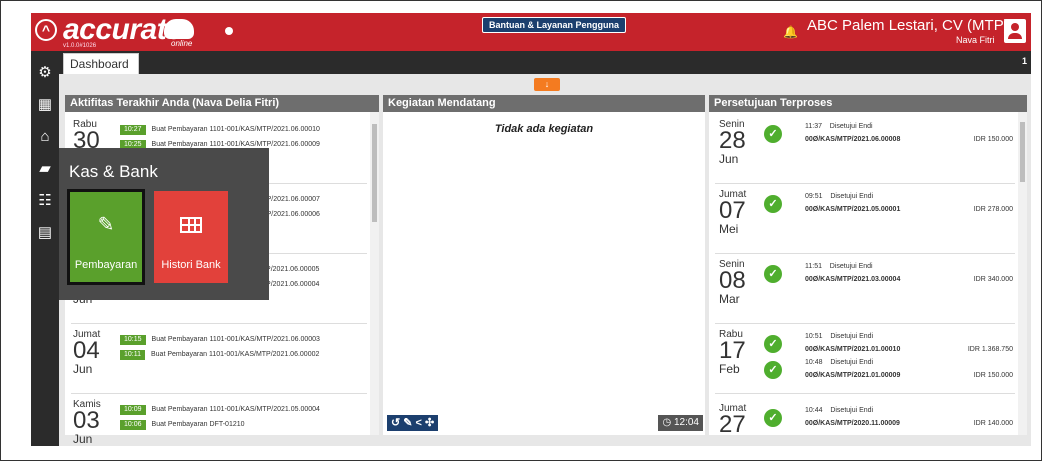 Image resolution: width=1042 pixels, height=461 pixels. Describe the element at coordinates (80, 46) in the screenshot. I see `app-version: v1.0.0#1026` at that location.